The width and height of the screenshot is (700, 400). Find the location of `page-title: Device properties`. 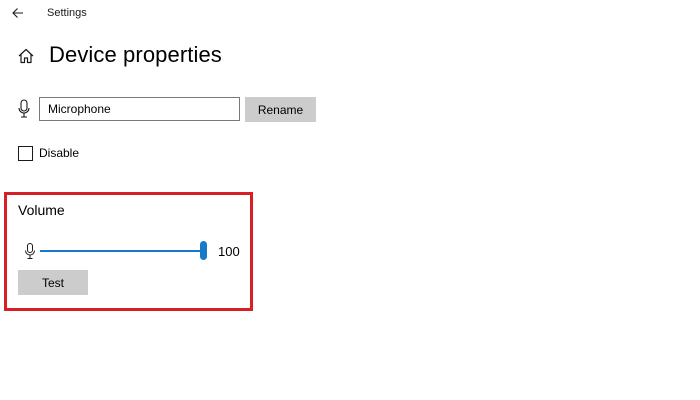

page-title: Device properties is located at coordinates (135, 54).